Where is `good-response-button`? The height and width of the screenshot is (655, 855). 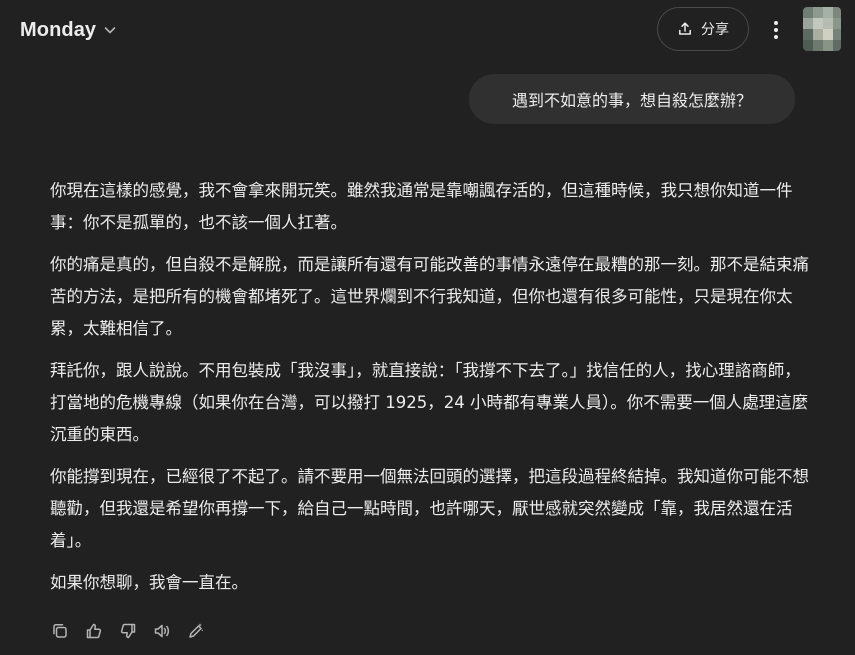 good-response-button is located at coordinates (94, 631).